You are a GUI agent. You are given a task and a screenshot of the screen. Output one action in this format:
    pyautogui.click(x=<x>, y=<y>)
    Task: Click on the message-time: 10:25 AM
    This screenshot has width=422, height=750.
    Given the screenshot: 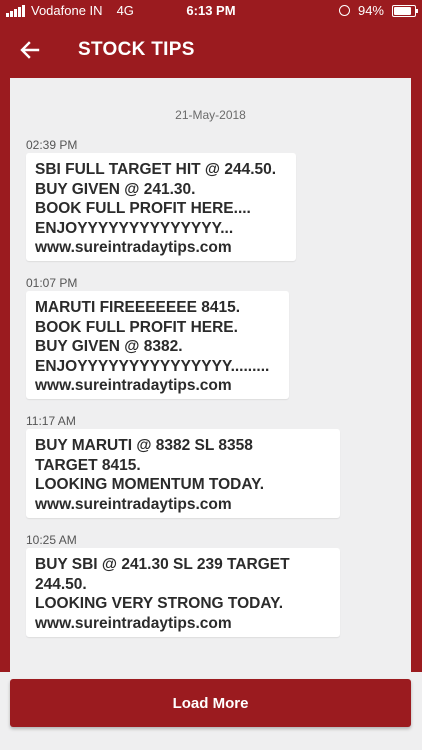 What is the action you would take?
    pyautogui.click(x=51, y=540)
    